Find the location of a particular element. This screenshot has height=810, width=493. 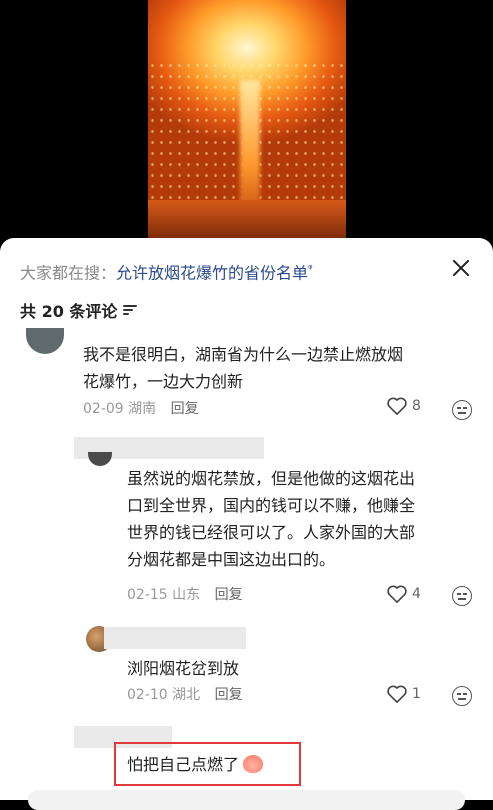

like-count: 1 is located at coordinates (416, 694).